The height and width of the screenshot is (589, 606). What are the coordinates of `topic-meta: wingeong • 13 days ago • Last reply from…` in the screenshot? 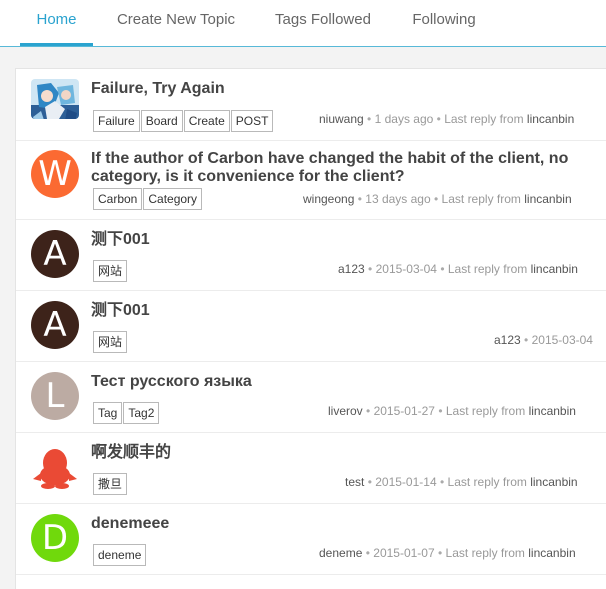 It's located at (437, 199).